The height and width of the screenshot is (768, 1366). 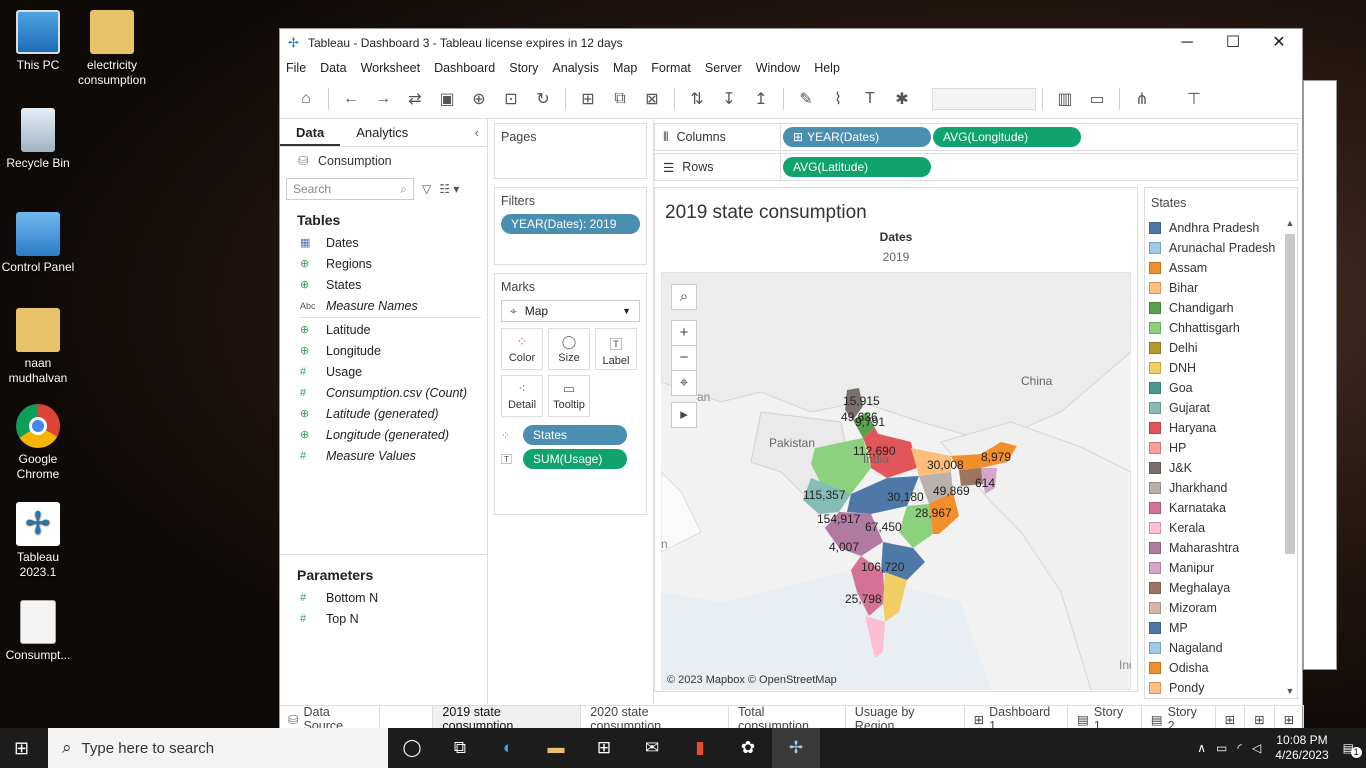 What do you see at coordinates (857, 137) in the screenshot?
I see `columns-pill-year-dates: ⊞ YEAR(Dates)` at bounding box center [857, 137].